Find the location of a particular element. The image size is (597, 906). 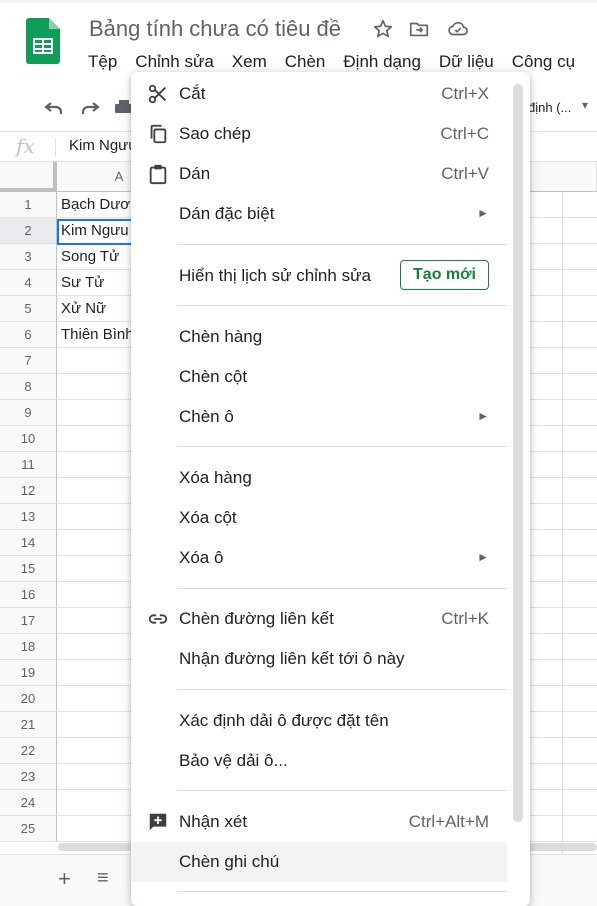

row-header: 6 is located at coordinates (28, 335).